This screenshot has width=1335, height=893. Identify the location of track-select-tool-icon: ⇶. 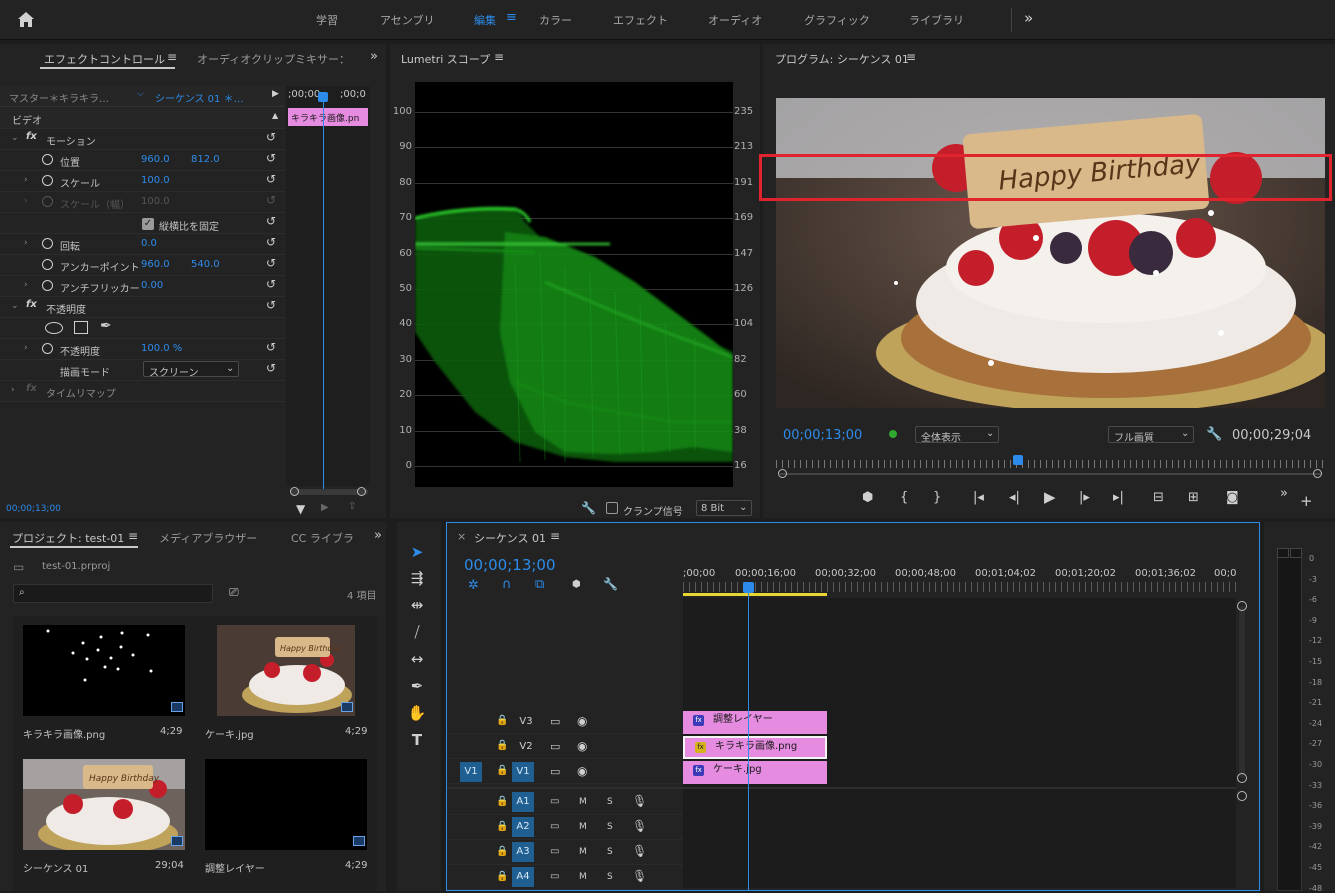
(417, 578).